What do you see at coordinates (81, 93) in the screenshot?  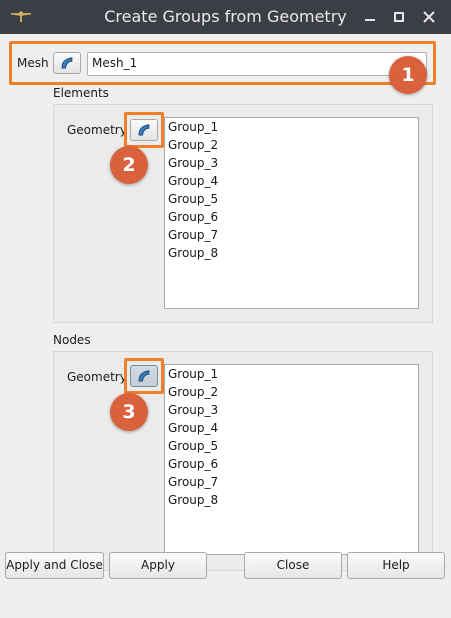 I see `elements-section-title: Elements` at bounding box center [81, 93].